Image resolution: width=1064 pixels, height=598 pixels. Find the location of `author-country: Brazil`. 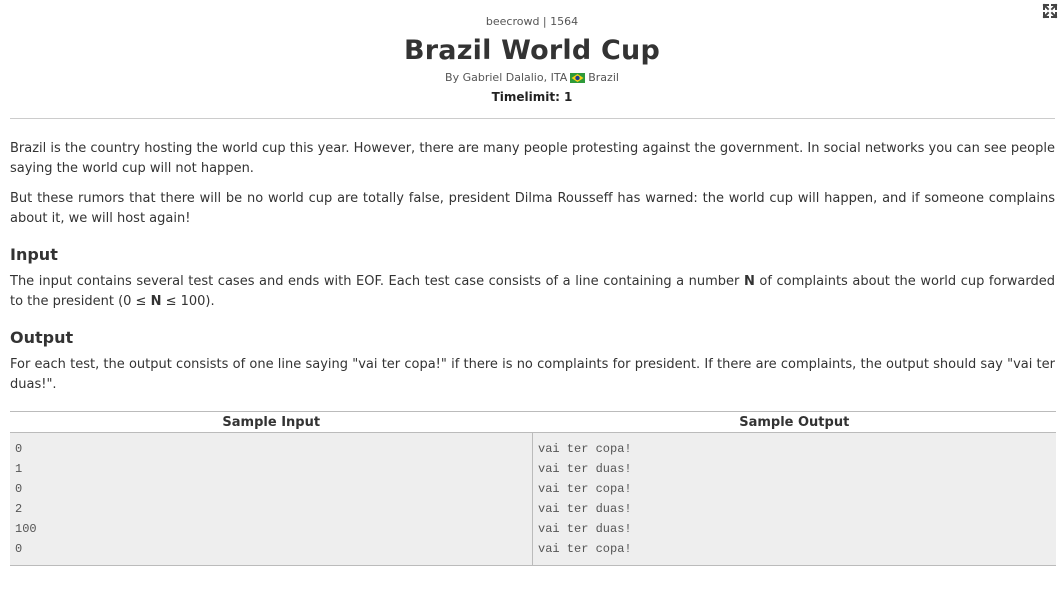

author-country: Brazil is located at coordinates (603, 77).